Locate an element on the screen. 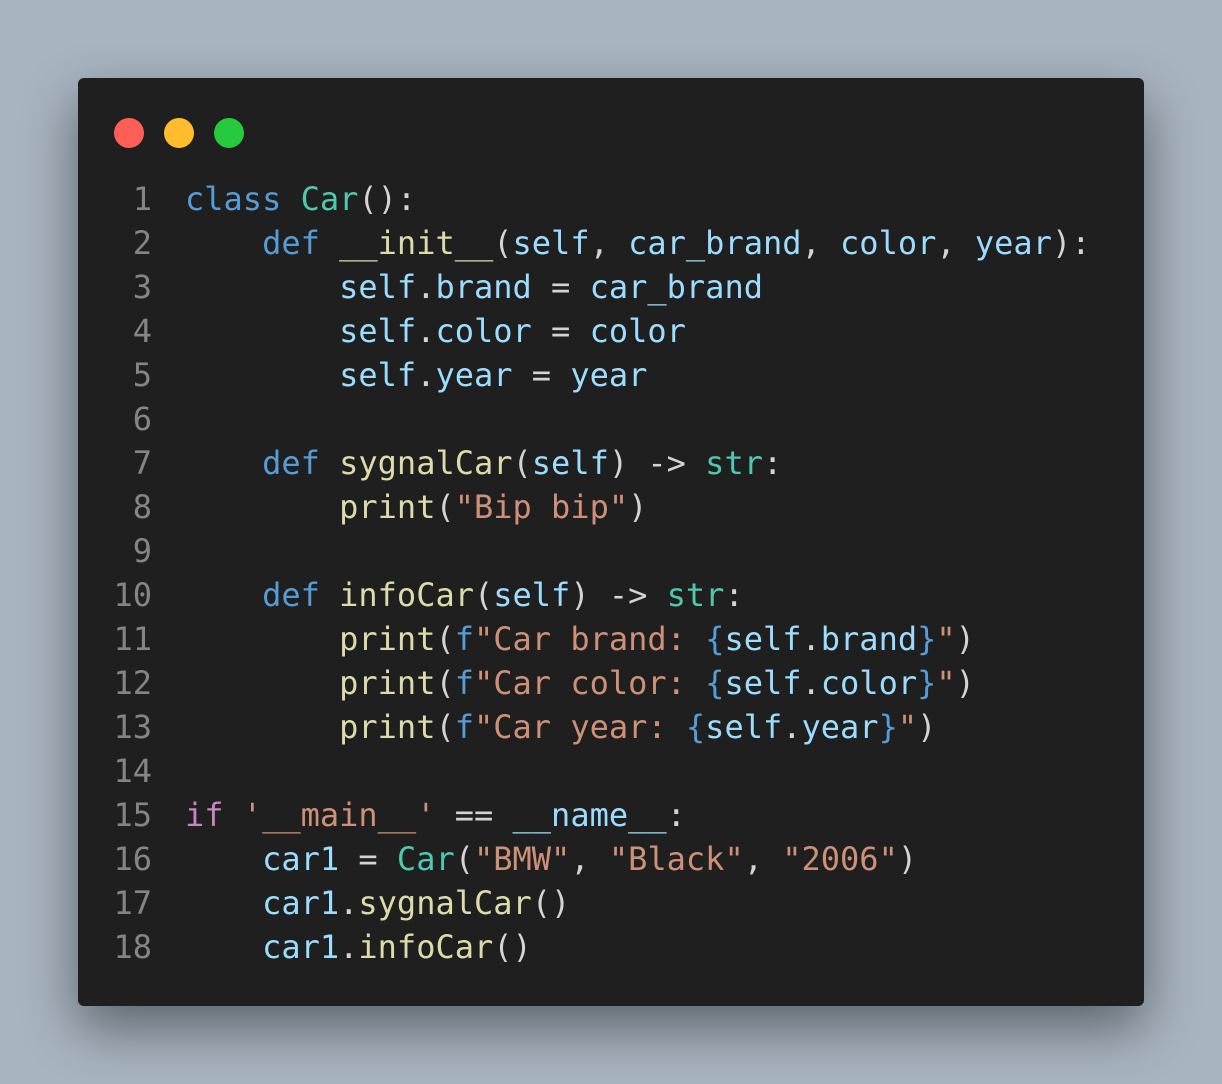 This screenshot has height=1084, width=1222. line-number: 3 is located at coordinates (142, 287).